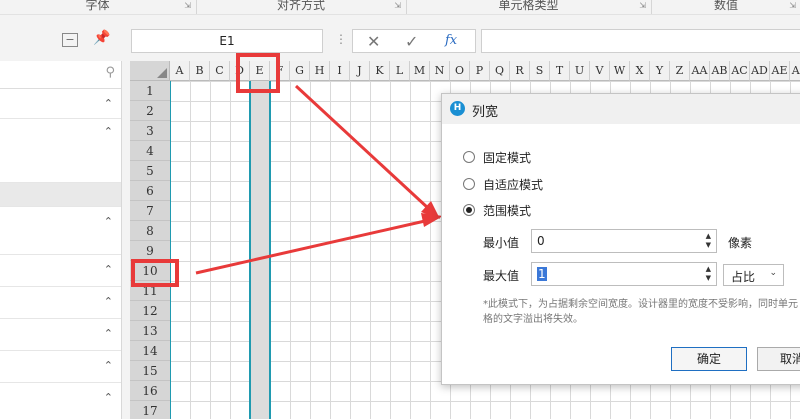 This screenshot has height=419, width=800. I want to click on radio-label-fixed-mode: 固定模式, so click(507, 157).